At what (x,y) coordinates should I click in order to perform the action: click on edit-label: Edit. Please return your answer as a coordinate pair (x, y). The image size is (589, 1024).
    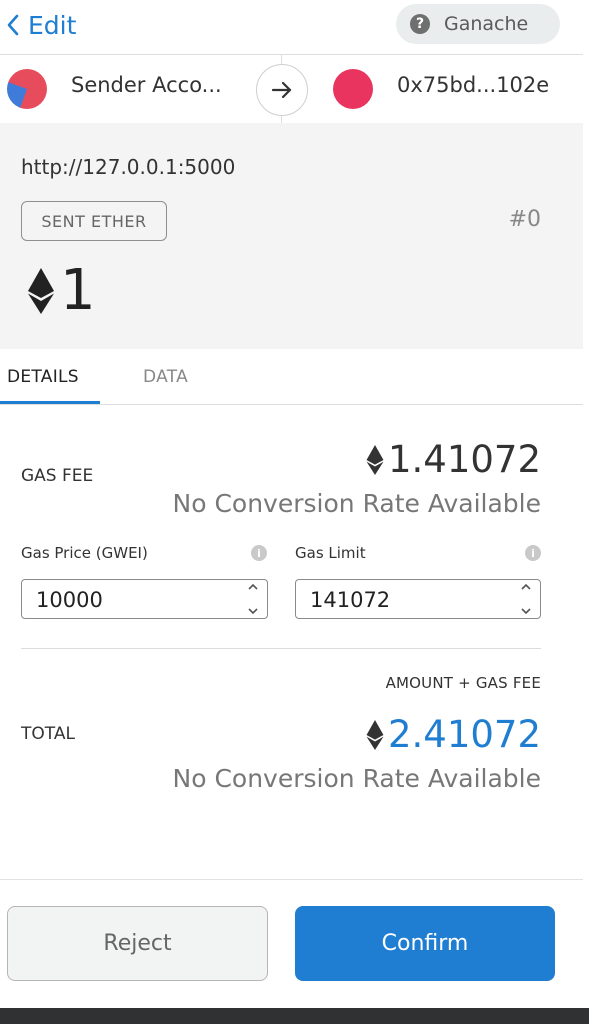
    Looking at the image, I should click on (52, 25).